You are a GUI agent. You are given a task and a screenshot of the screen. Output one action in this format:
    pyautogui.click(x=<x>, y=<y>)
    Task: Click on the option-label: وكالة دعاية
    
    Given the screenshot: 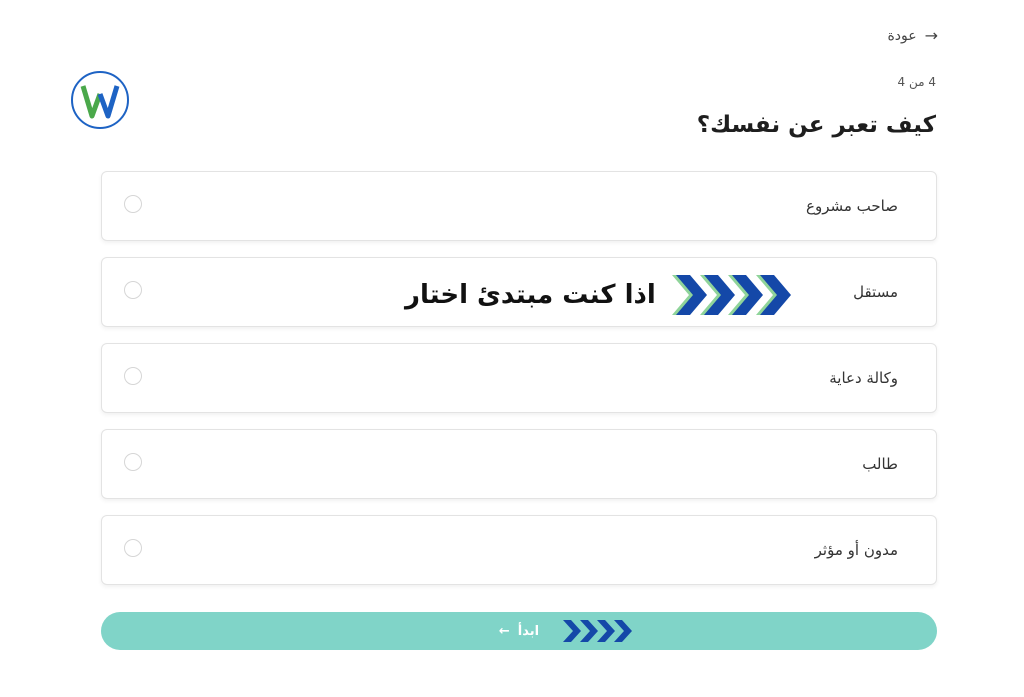 What is the action you would take?
    pyautogui.click(x=863, y=378)
    